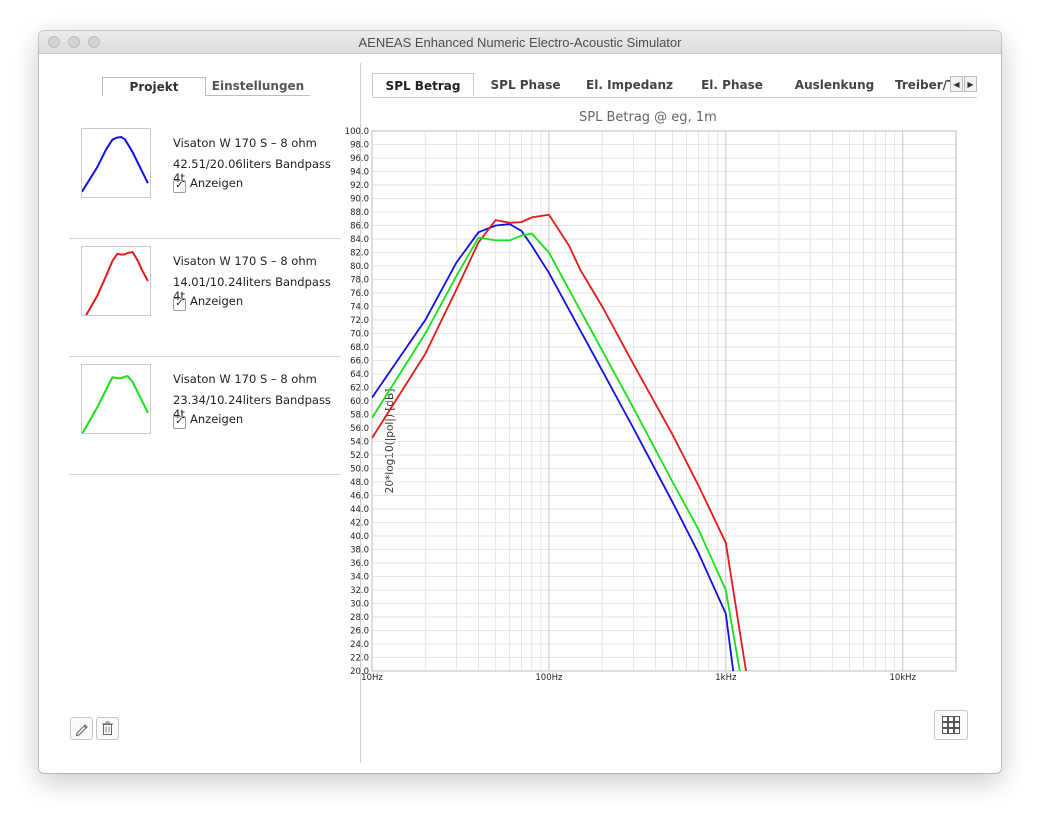  What do you see at coordinates (360, 413) in the screenshot?
I see `pane-divider` at bounding box center [360, 413].